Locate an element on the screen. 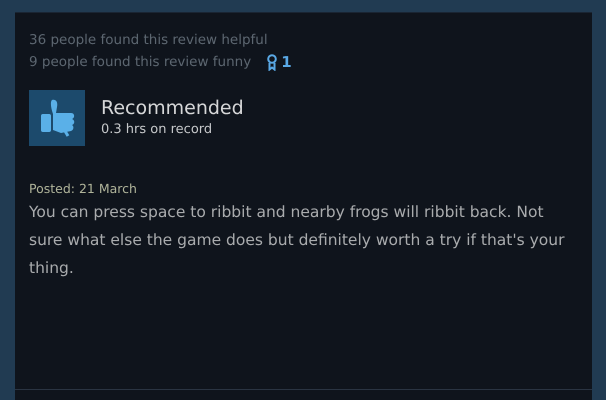 Image resolution: width=606 pixels, height=400 pixels. helpful-count: 36 people found this review helpful is located at coordinates (149, 40).